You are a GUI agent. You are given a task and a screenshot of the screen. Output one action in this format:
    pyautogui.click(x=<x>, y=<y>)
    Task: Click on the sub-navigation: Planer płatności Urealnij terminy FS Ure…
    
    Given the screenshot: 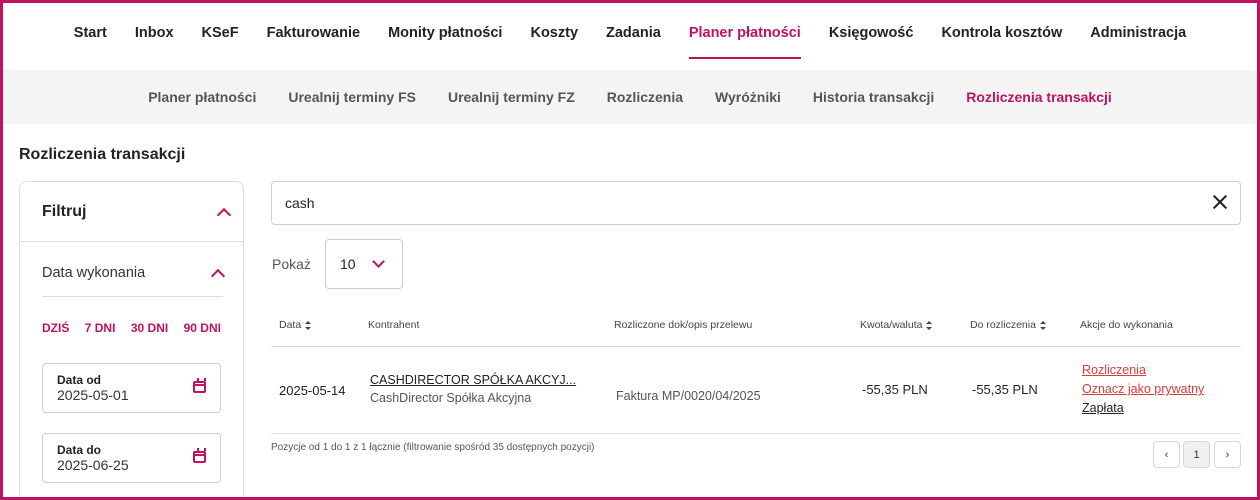 What is the action you would take?
    pyautogui.click(x=630, y=97)
    